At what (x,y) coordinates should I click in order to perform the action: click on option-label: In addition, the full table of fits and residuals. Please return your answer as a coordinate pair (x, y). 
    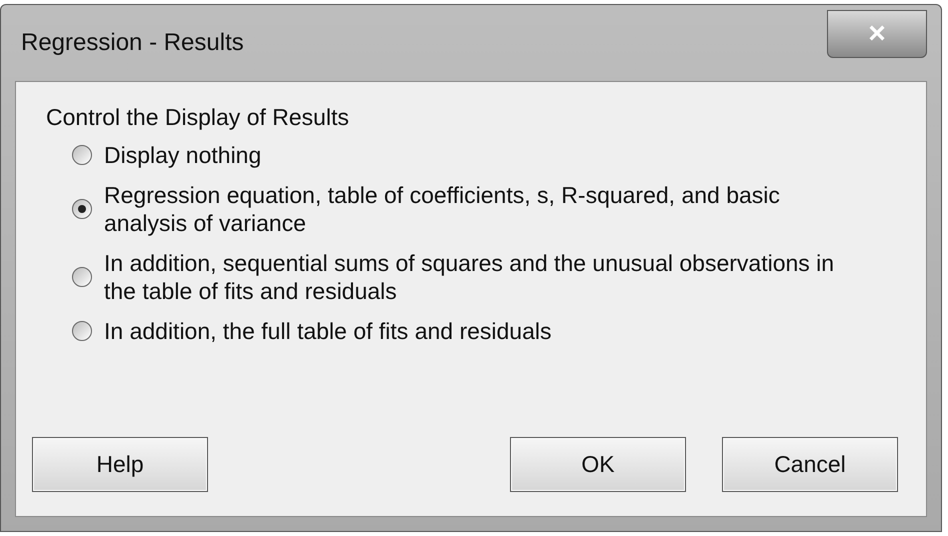
    Looking at the image, I should click on (328, 330).